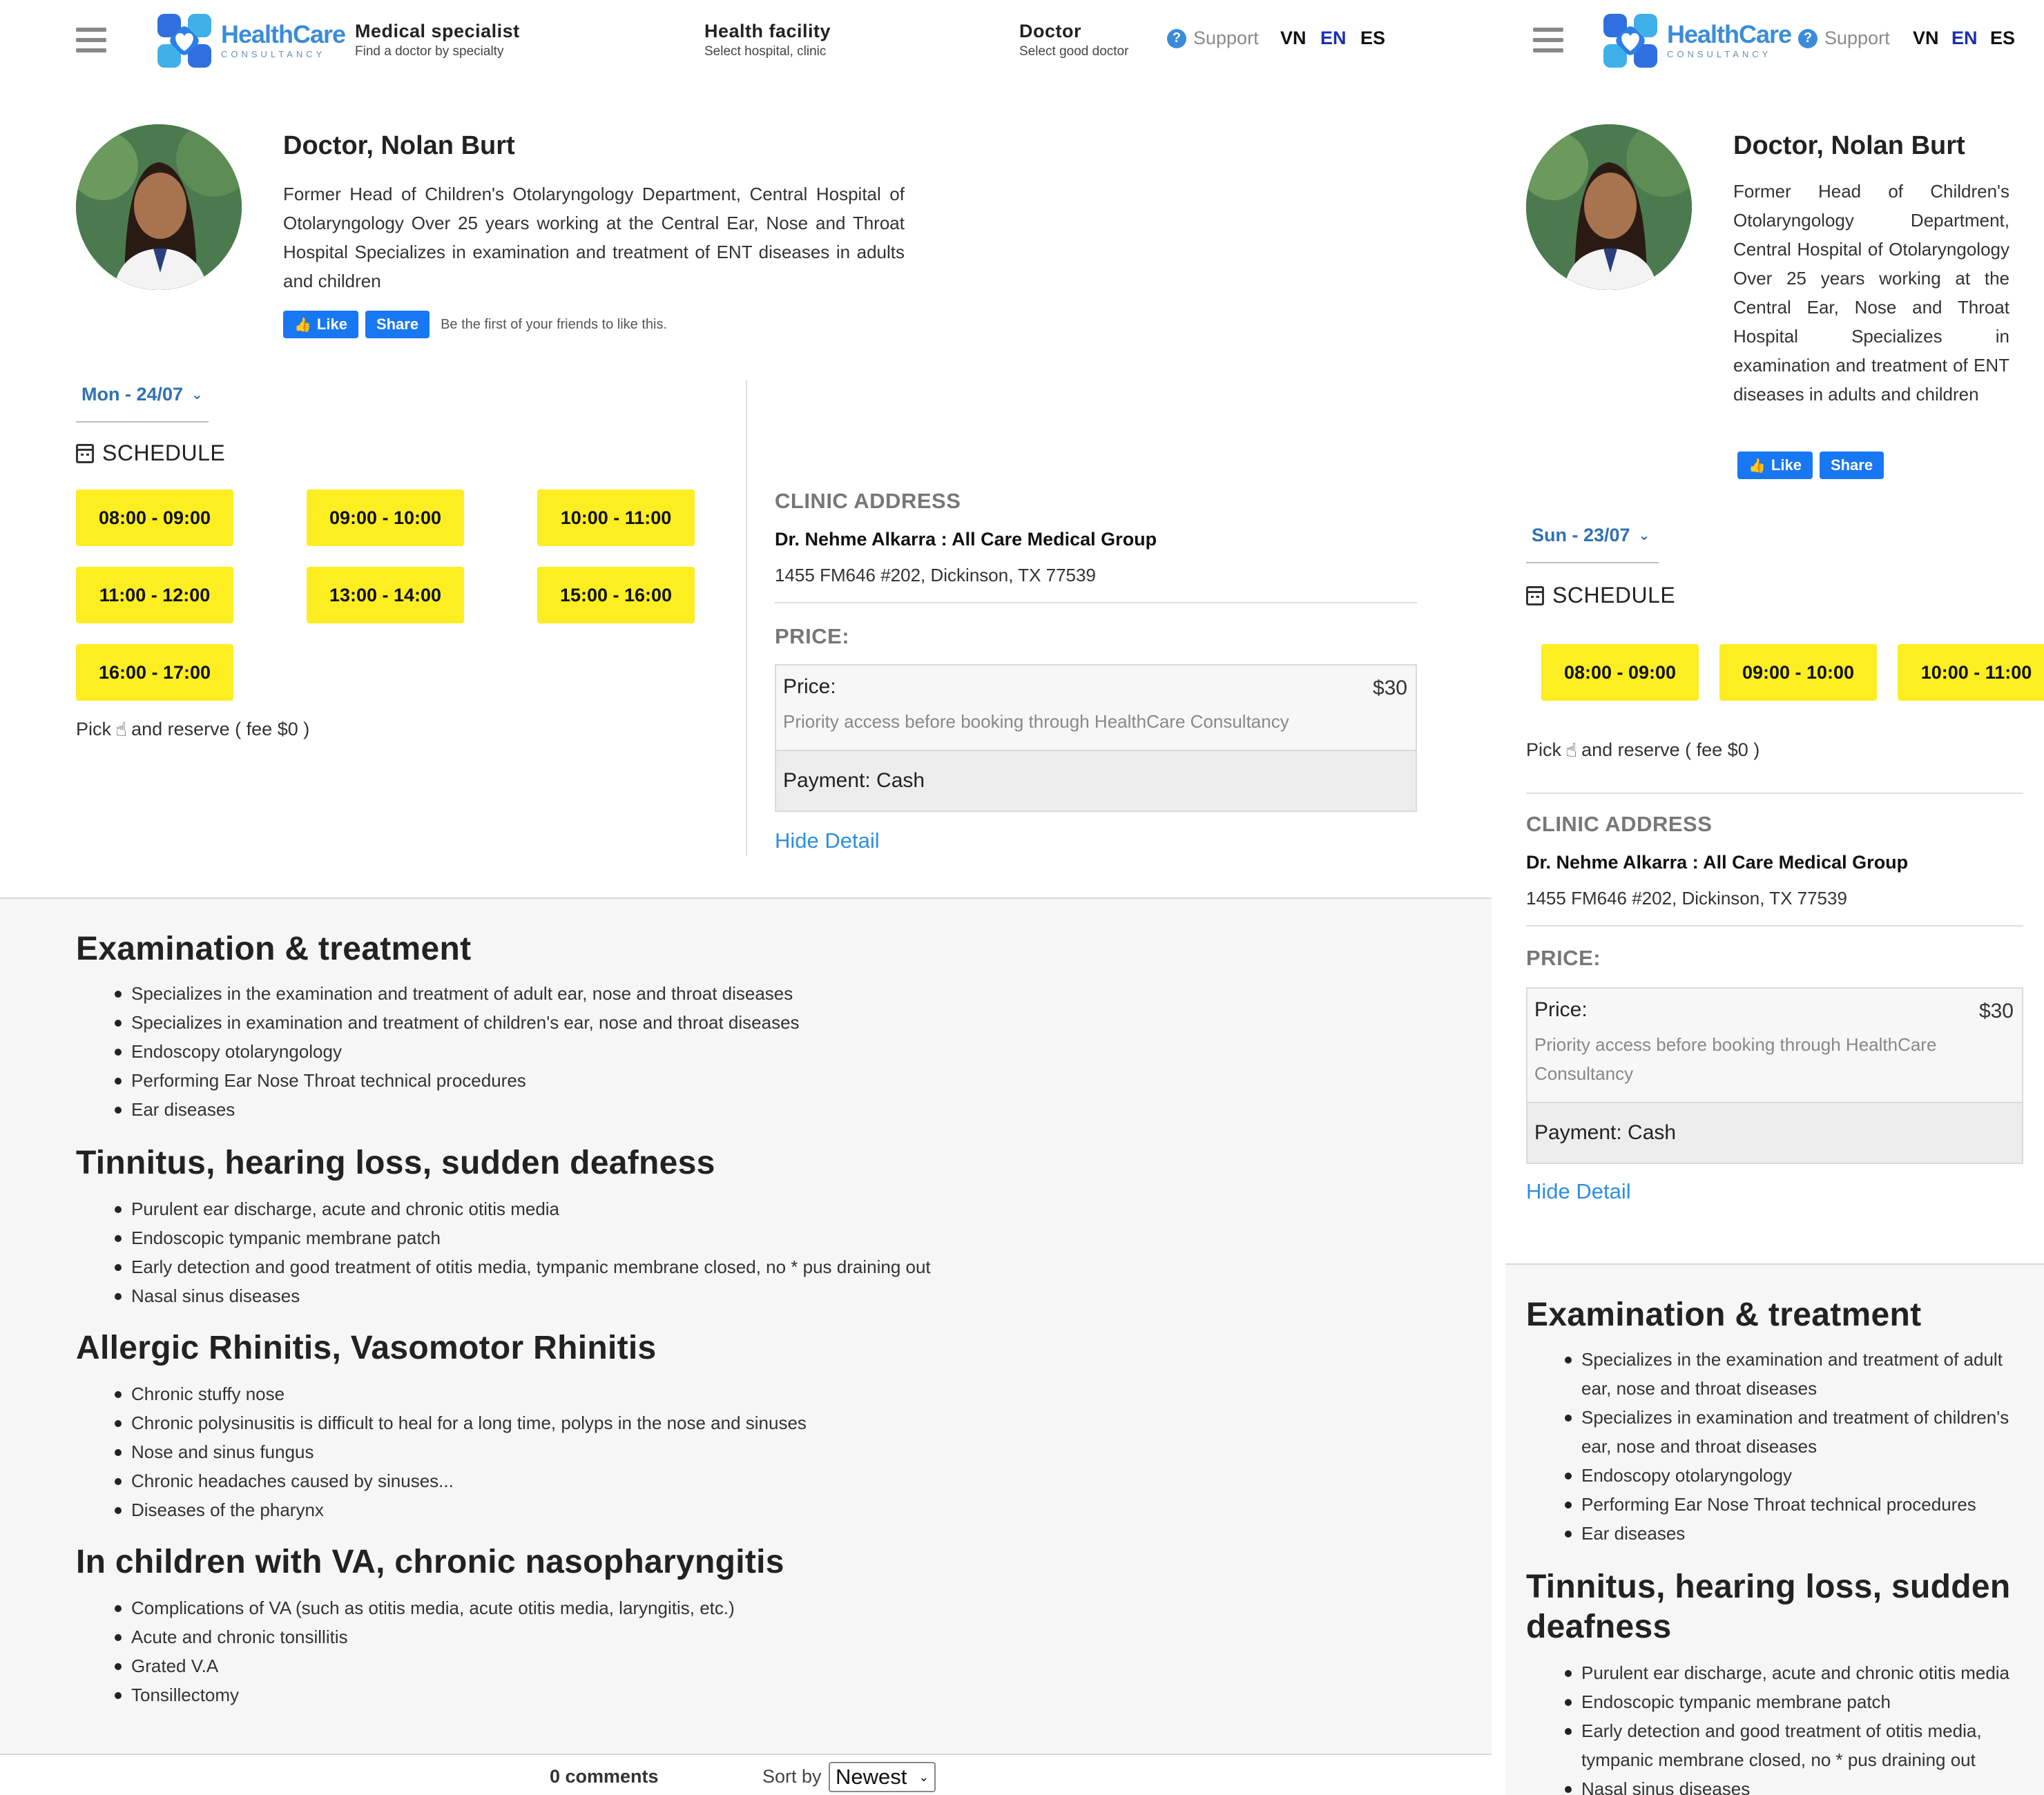  What do you see at coordinates (1591, 535) in the screenshot?
I see `date-selector: Sun - 23/07 ⌄` at bounding box center [1591, 535].